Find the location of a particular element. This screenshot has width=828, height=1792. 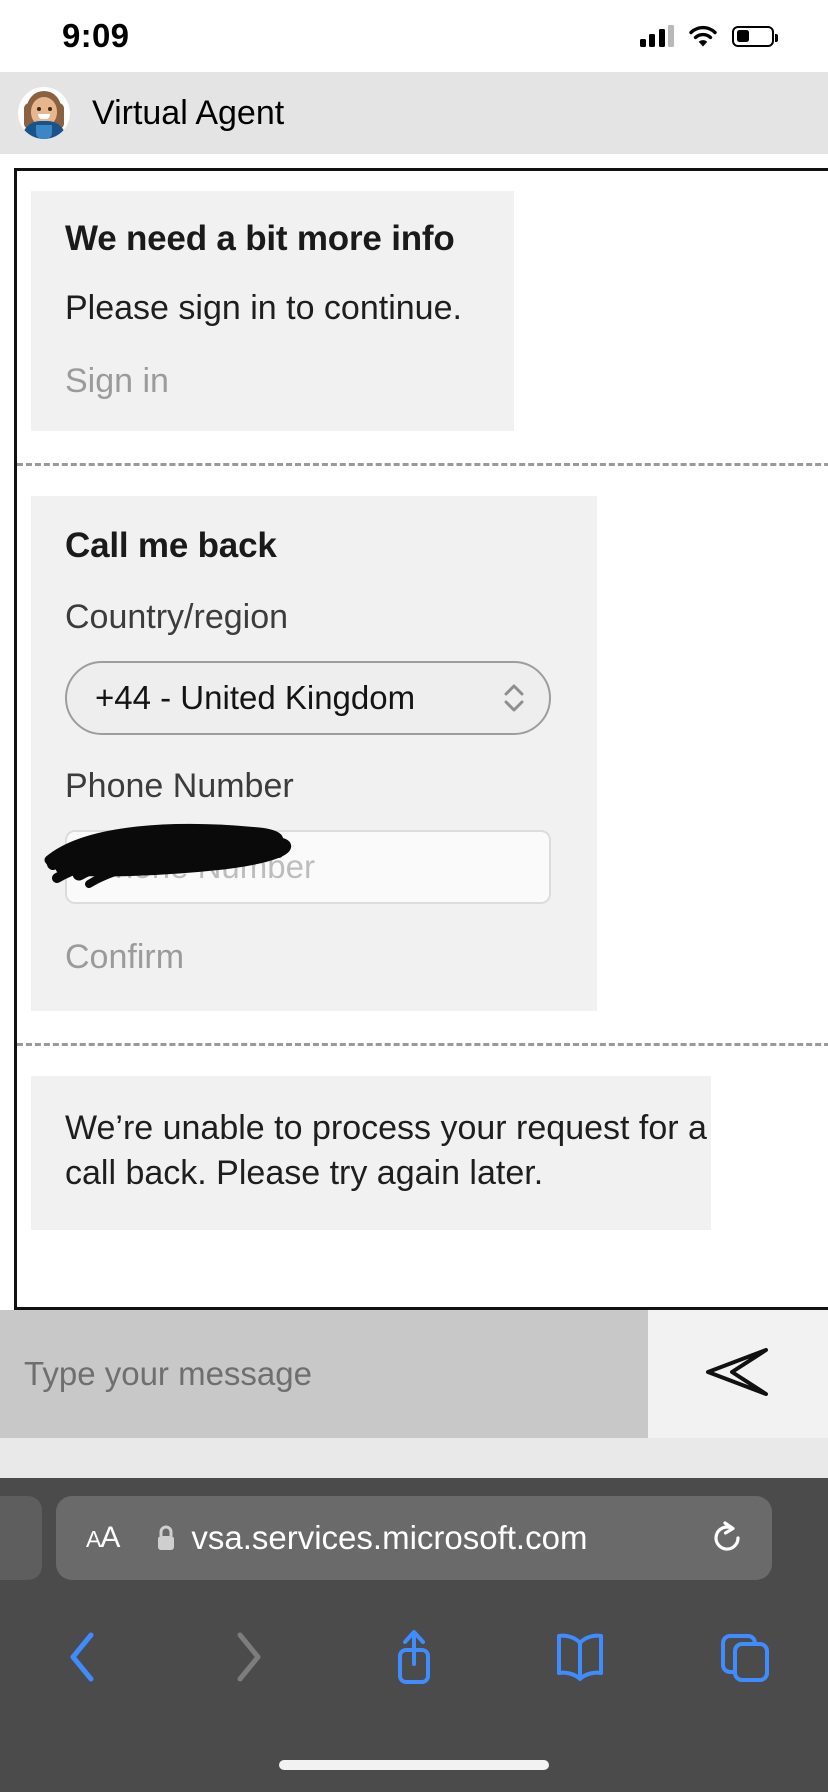

text-size-button: AA is located at coordinates (103, 1538).